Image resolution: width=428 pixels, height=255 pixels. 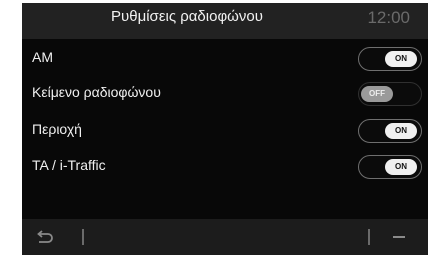 I want to click on back-button, so click(x=45, y=237).